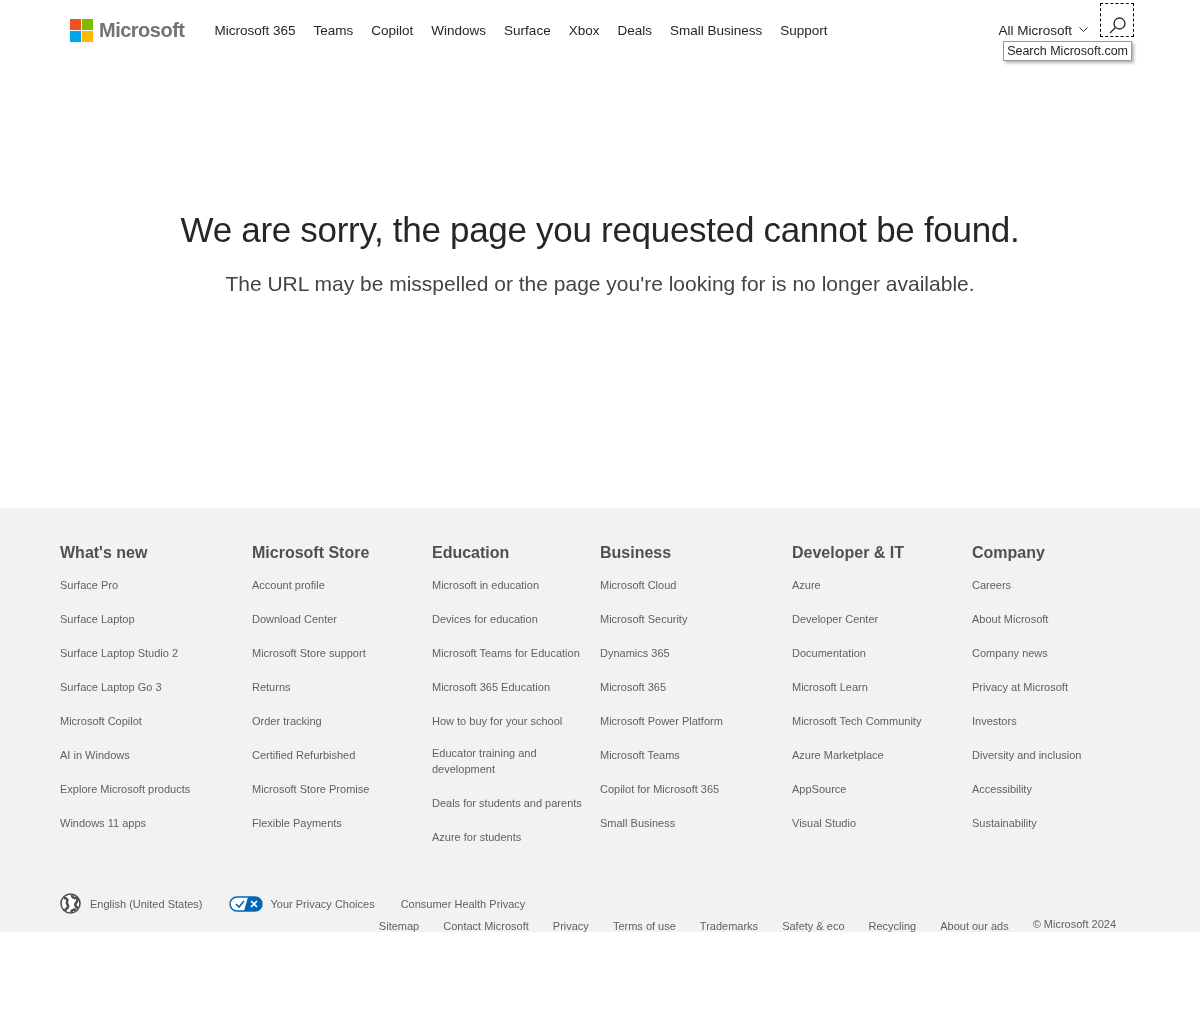  Describe the element at coordinates (638, 823) in the screenshot. I see `footer-link: Small Business` at that location.